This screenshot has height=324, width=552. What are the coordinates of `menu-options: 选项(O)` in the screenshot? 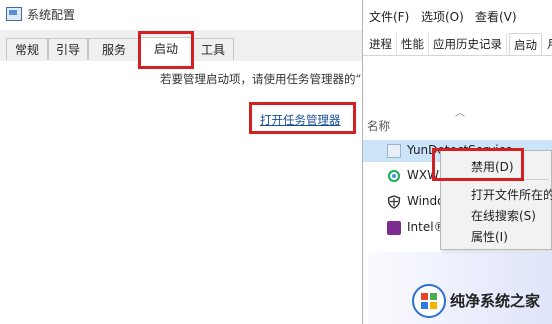 It's located at (442, 16).